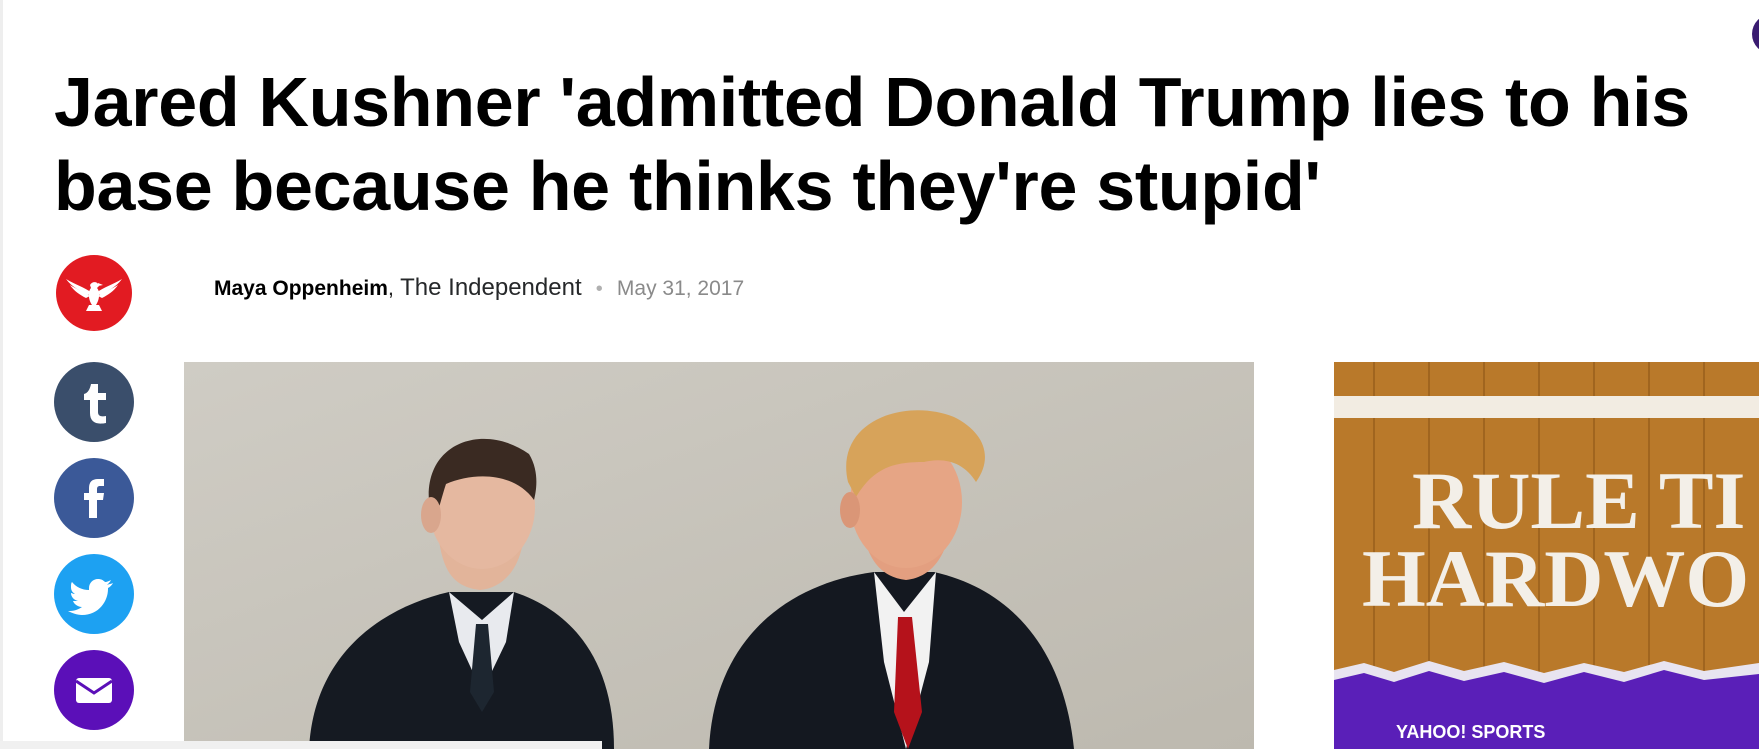 This screenshot has width=1759, height=749. Describe the element at coordinates (1755, 34) in the screenshot. I see `user-avatar` at that location.